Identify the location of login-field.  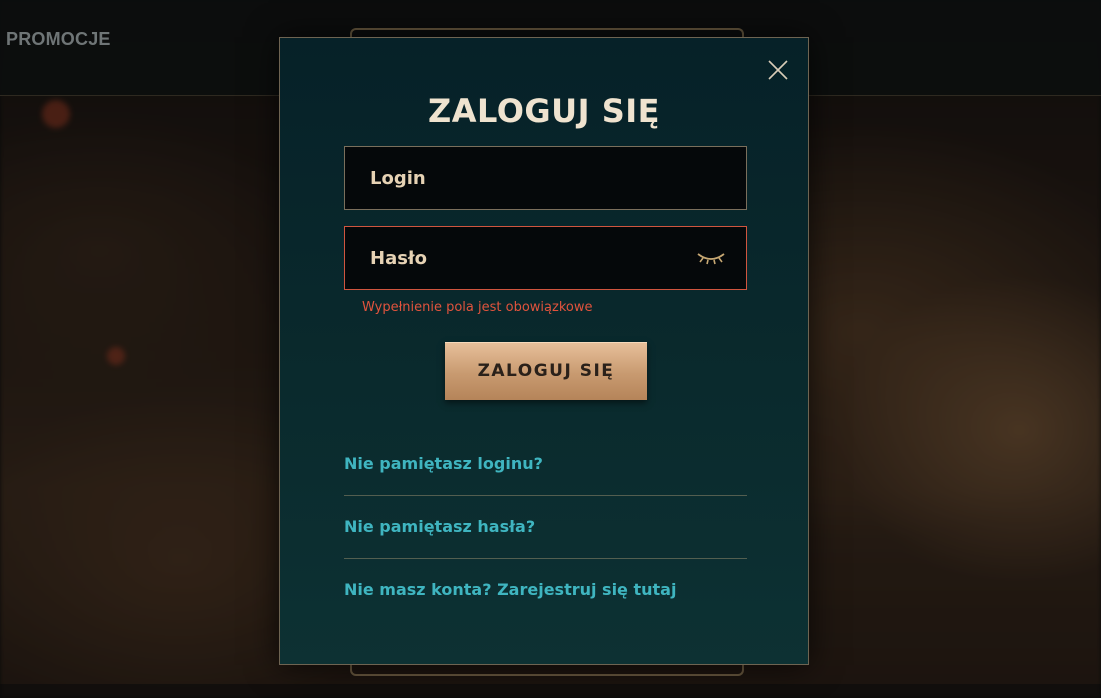
(545, 178).